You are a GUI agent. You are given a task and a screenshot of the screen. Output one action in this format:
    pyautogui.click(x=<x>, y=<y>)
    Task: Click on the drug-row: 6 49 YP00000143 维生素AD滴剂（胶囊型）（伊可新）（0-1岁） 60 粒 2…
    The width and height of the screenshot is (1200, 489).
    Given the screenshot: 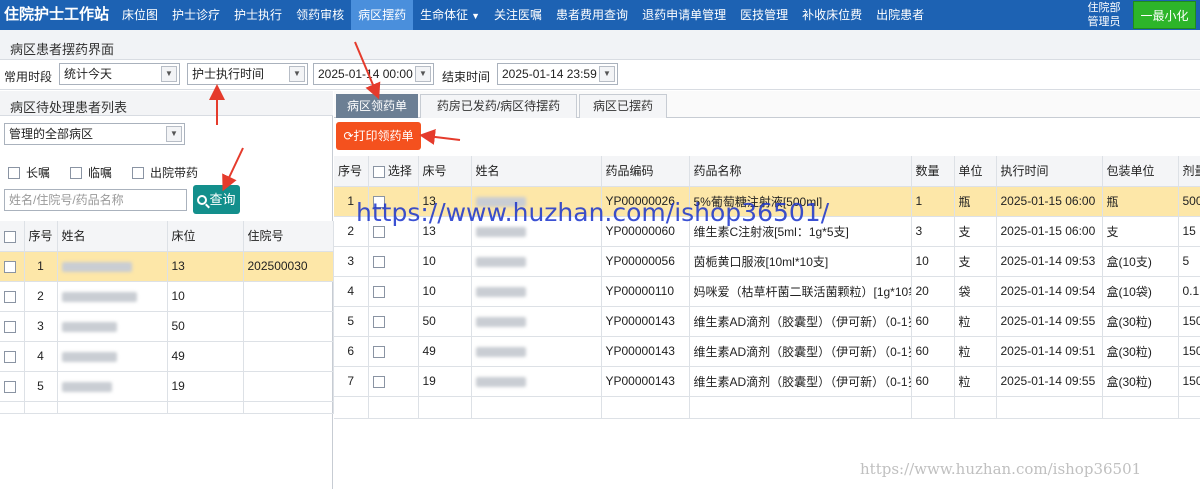 What is the action you would take?
    pyautogui.click(x=767, y=351)
    